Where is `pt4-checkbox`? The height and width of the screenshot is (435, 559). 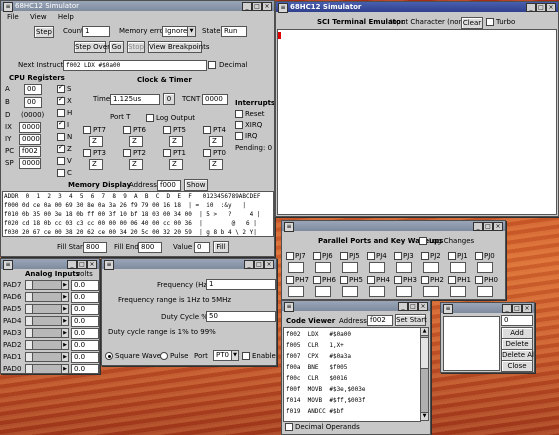 pt4-checkbox is located at coordinates (207, 130).